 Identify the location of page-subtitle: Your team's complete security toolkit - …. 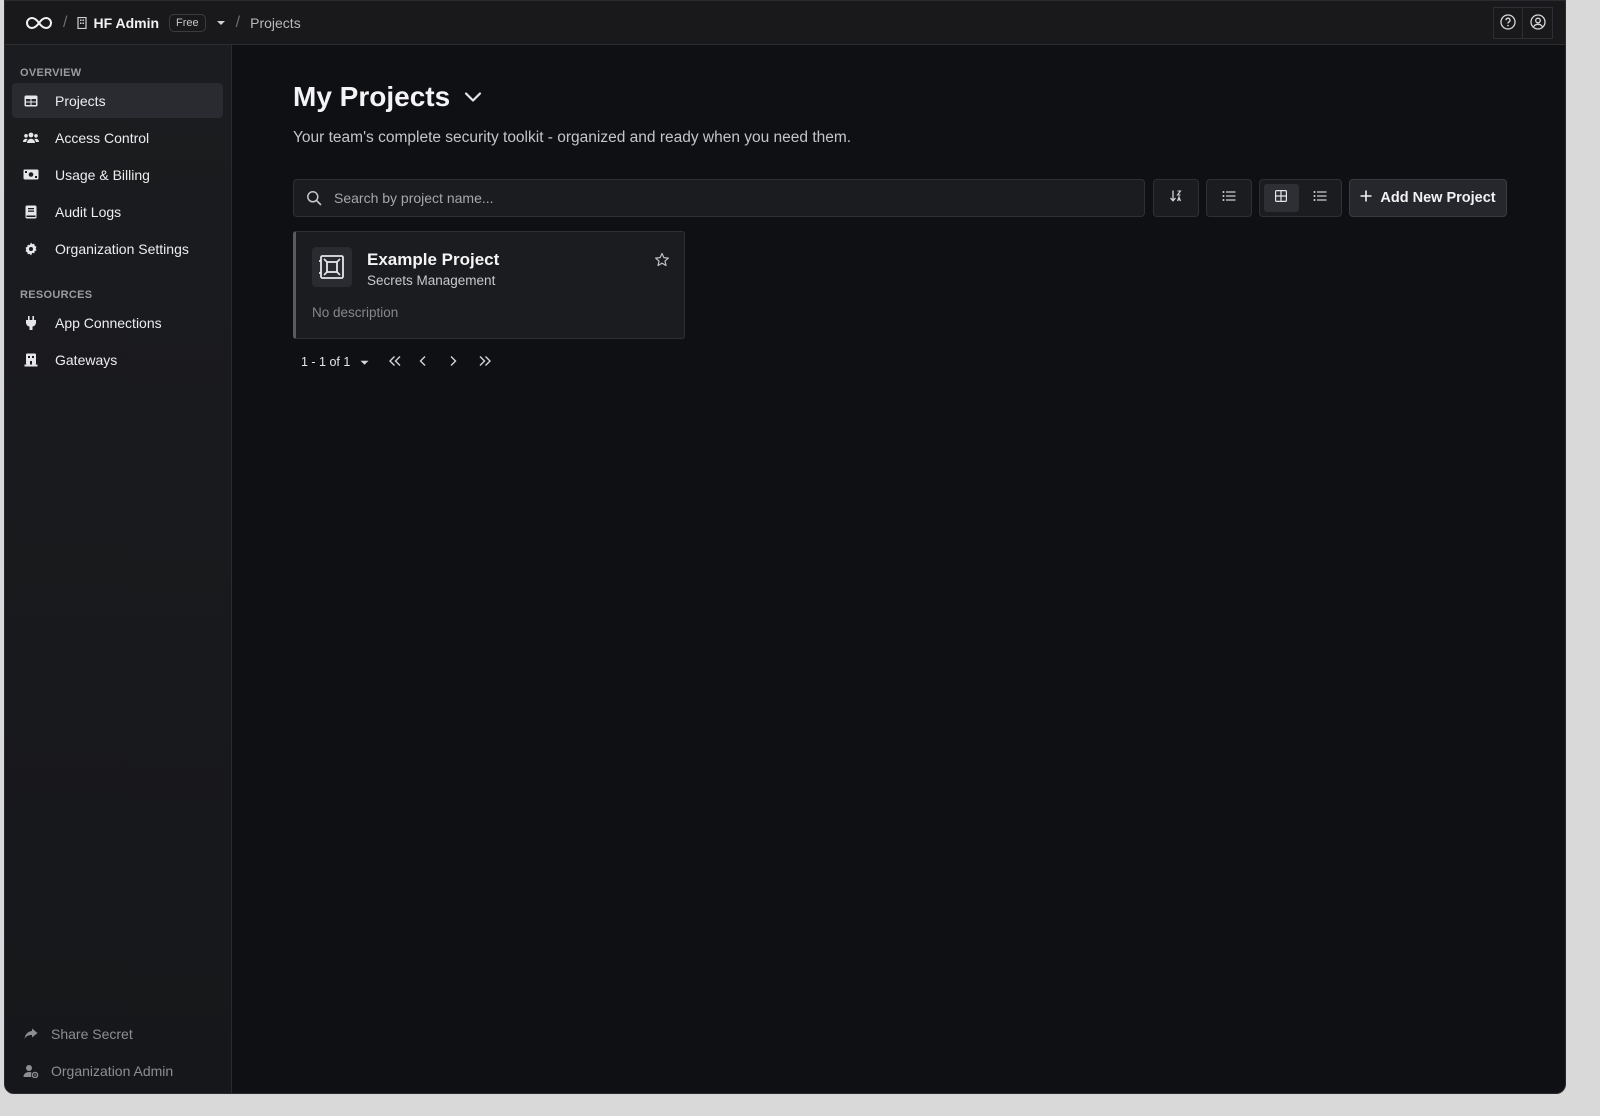
(572, 137).